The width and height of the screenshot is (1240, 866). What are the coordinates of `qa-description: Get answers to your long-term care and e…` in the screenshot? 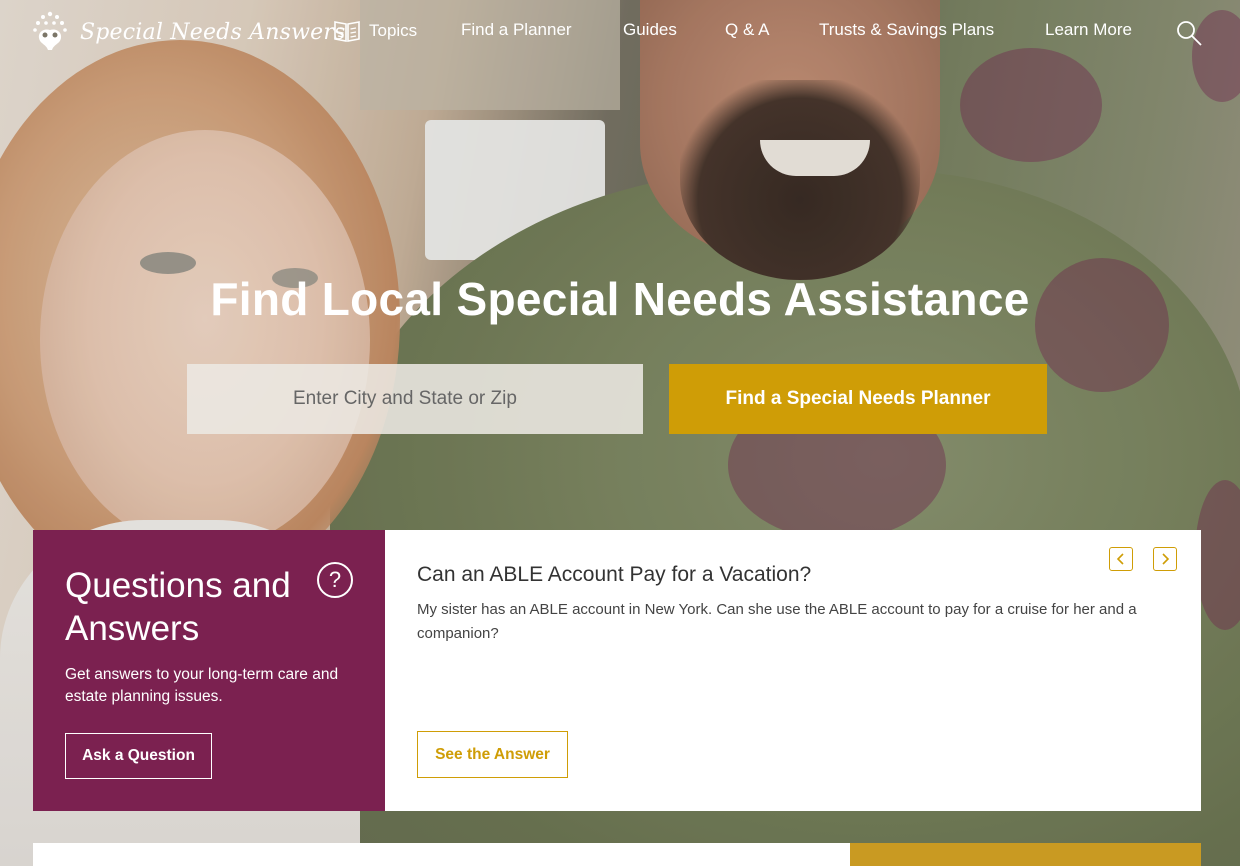 It's located at (202, 685).